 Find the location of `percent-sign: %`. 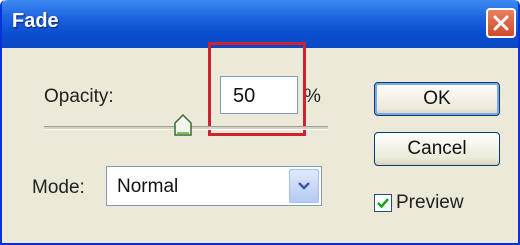

percent-sign: % is located at coordinates (312, 96).